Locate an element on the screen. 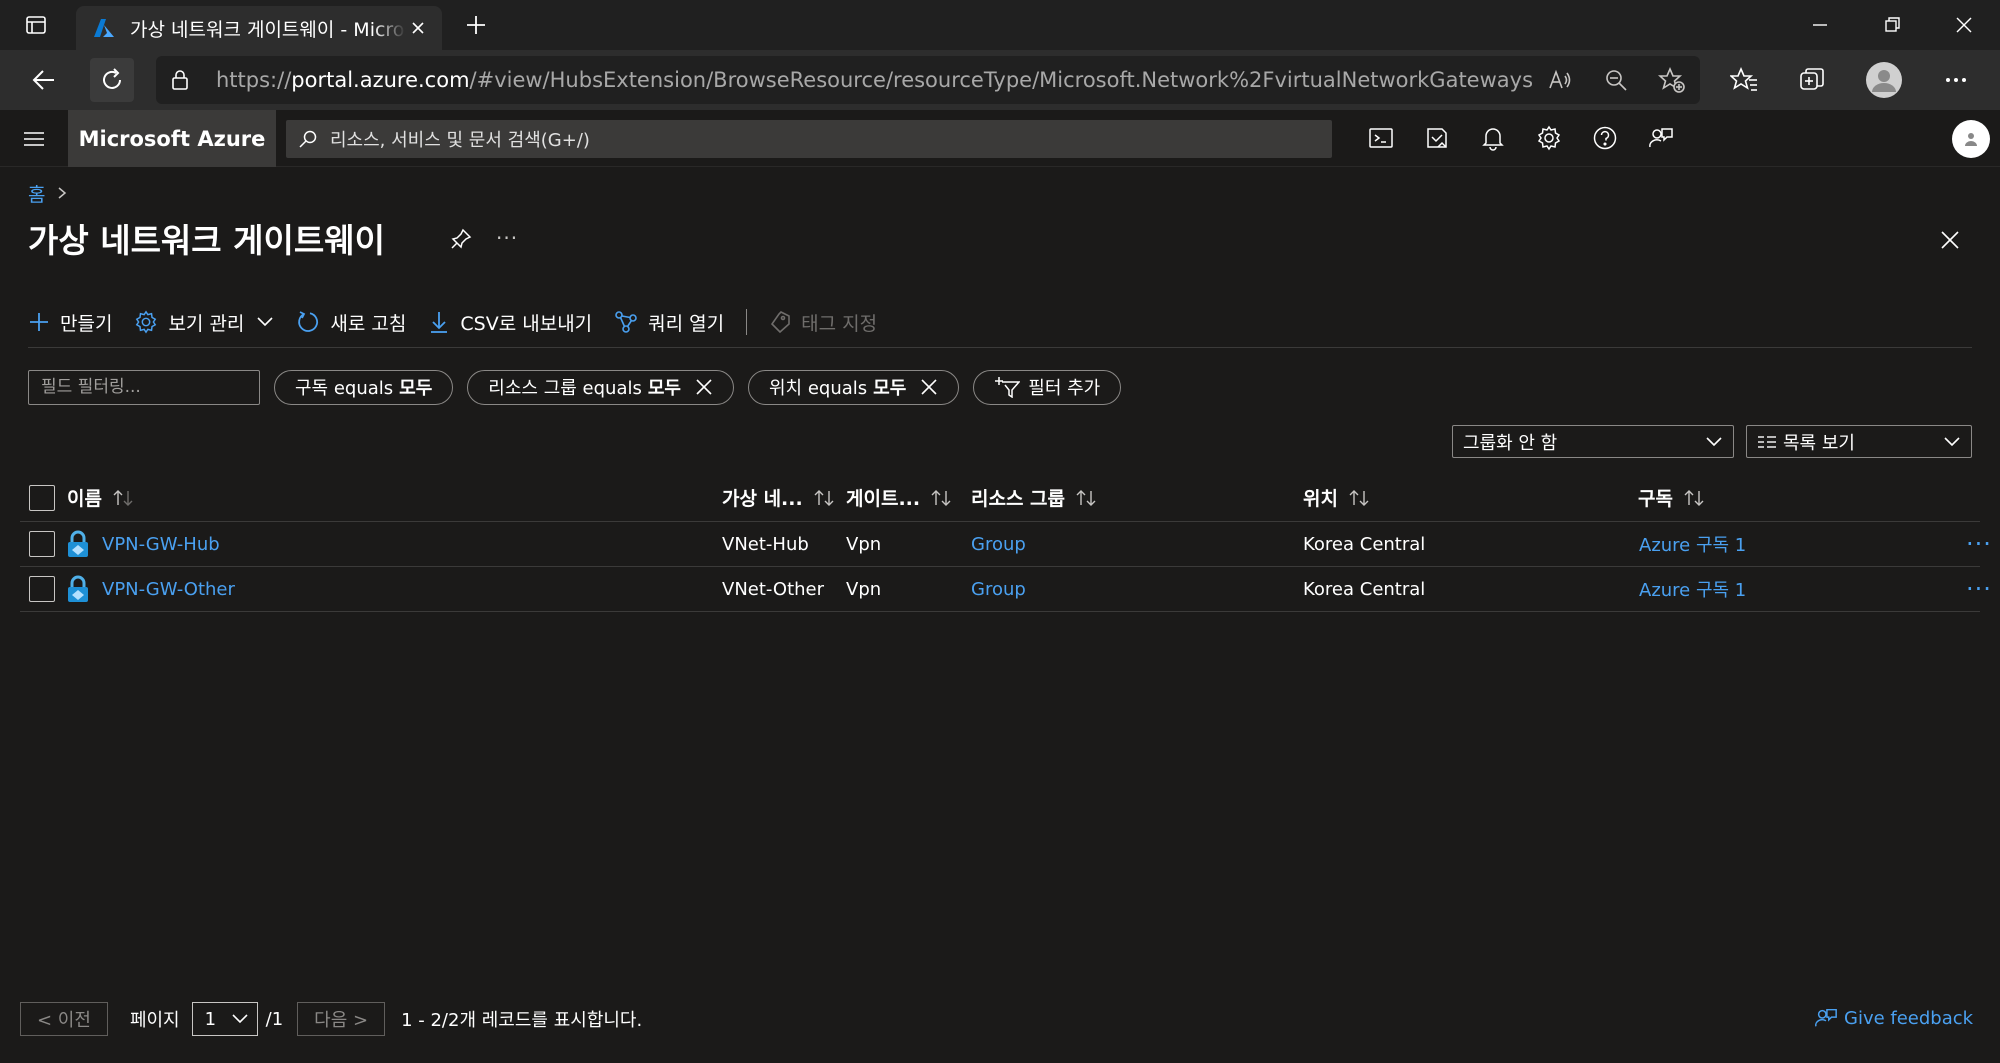 The image size is (2000, 1063). directory-filter-icon is located at coordinates (1437, 138).